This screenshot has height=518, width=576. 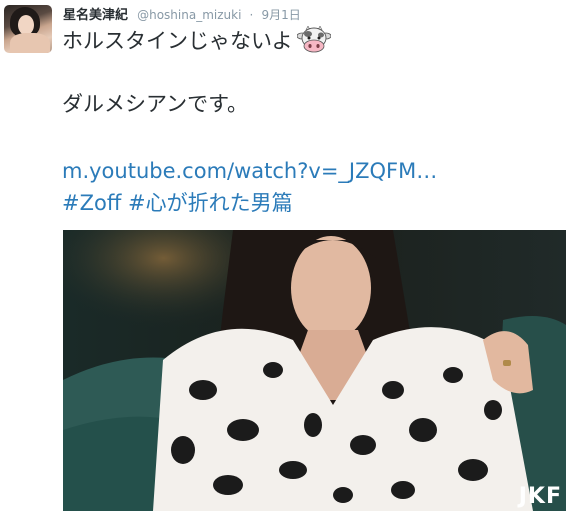 What do you see at coordinates (30, 43) in the screenshot?
I see `avatar-body` at bounding box center [30, 43].